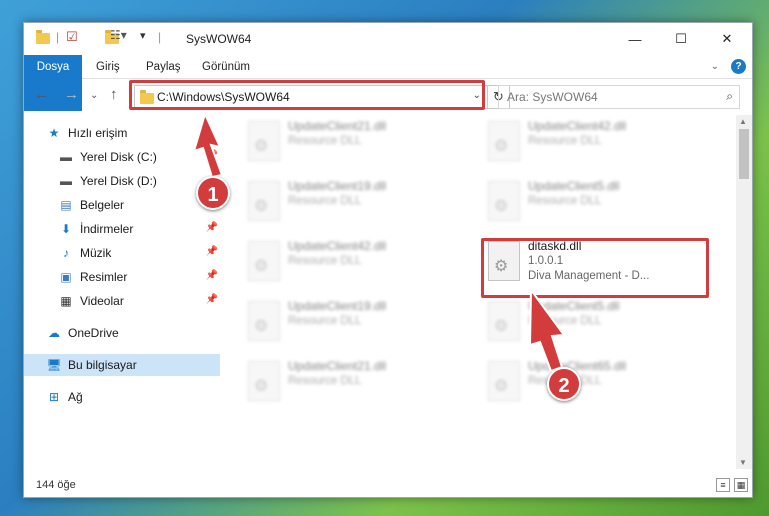  I want to click on sidebar-item-network: ⊞ Ağ, so click(122, 397).